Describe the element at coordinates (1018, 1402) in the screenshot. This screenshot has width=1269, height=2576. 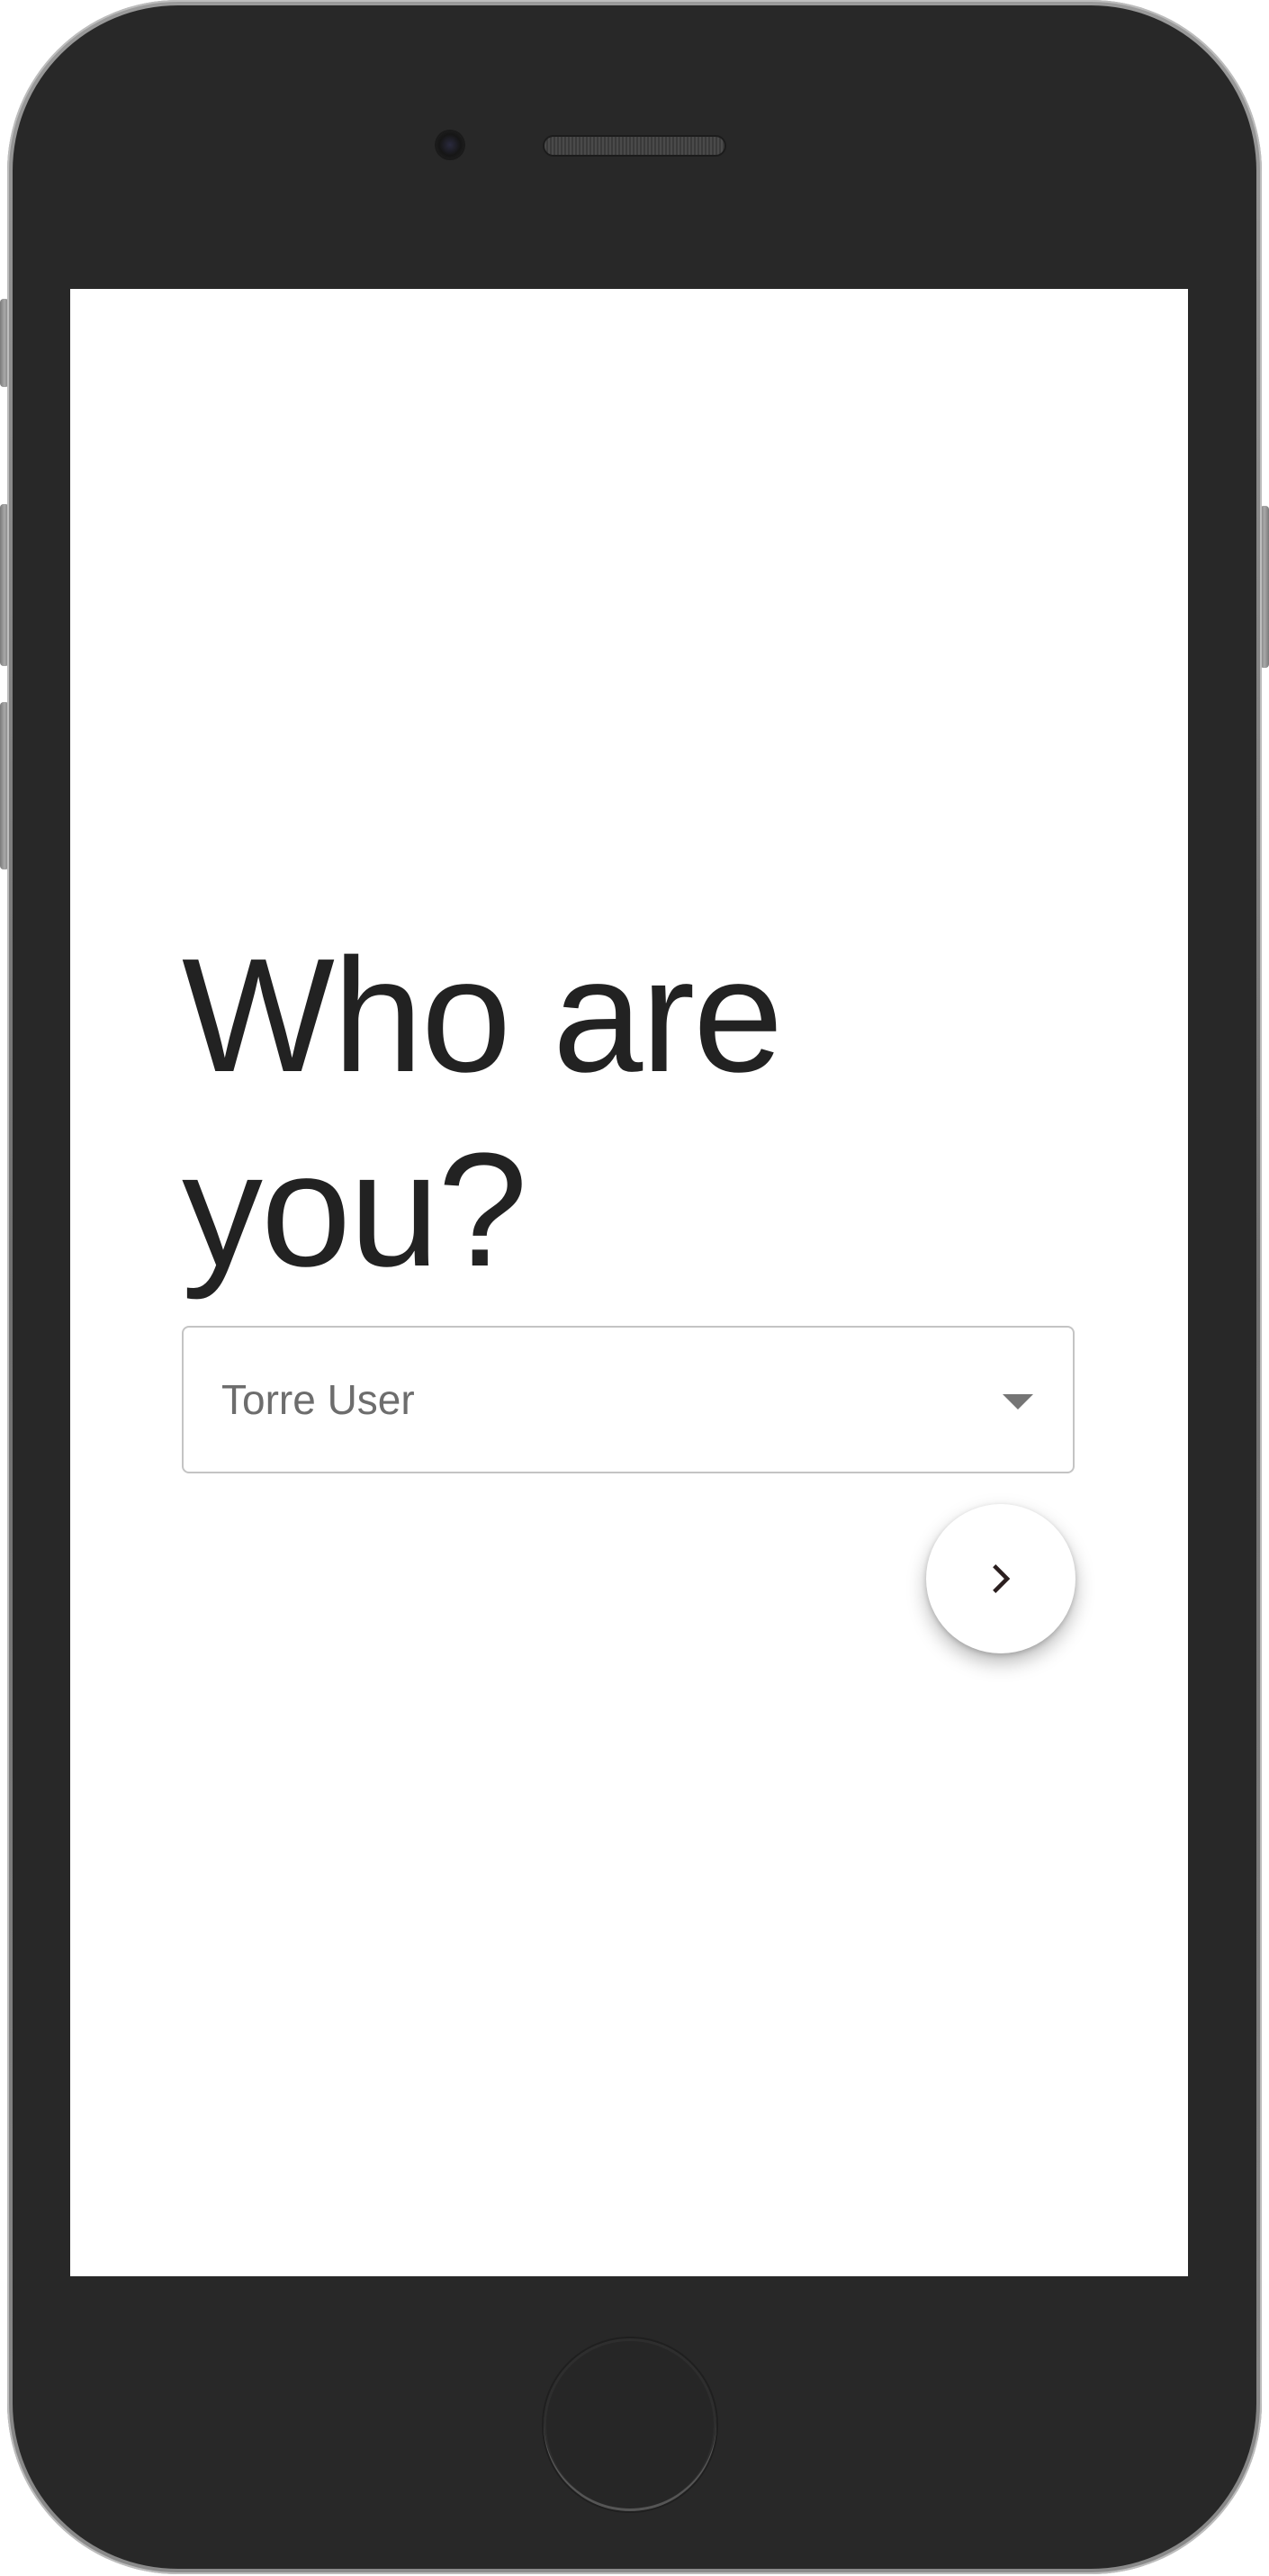
I see `dropdown-arrow-icon` at that location.